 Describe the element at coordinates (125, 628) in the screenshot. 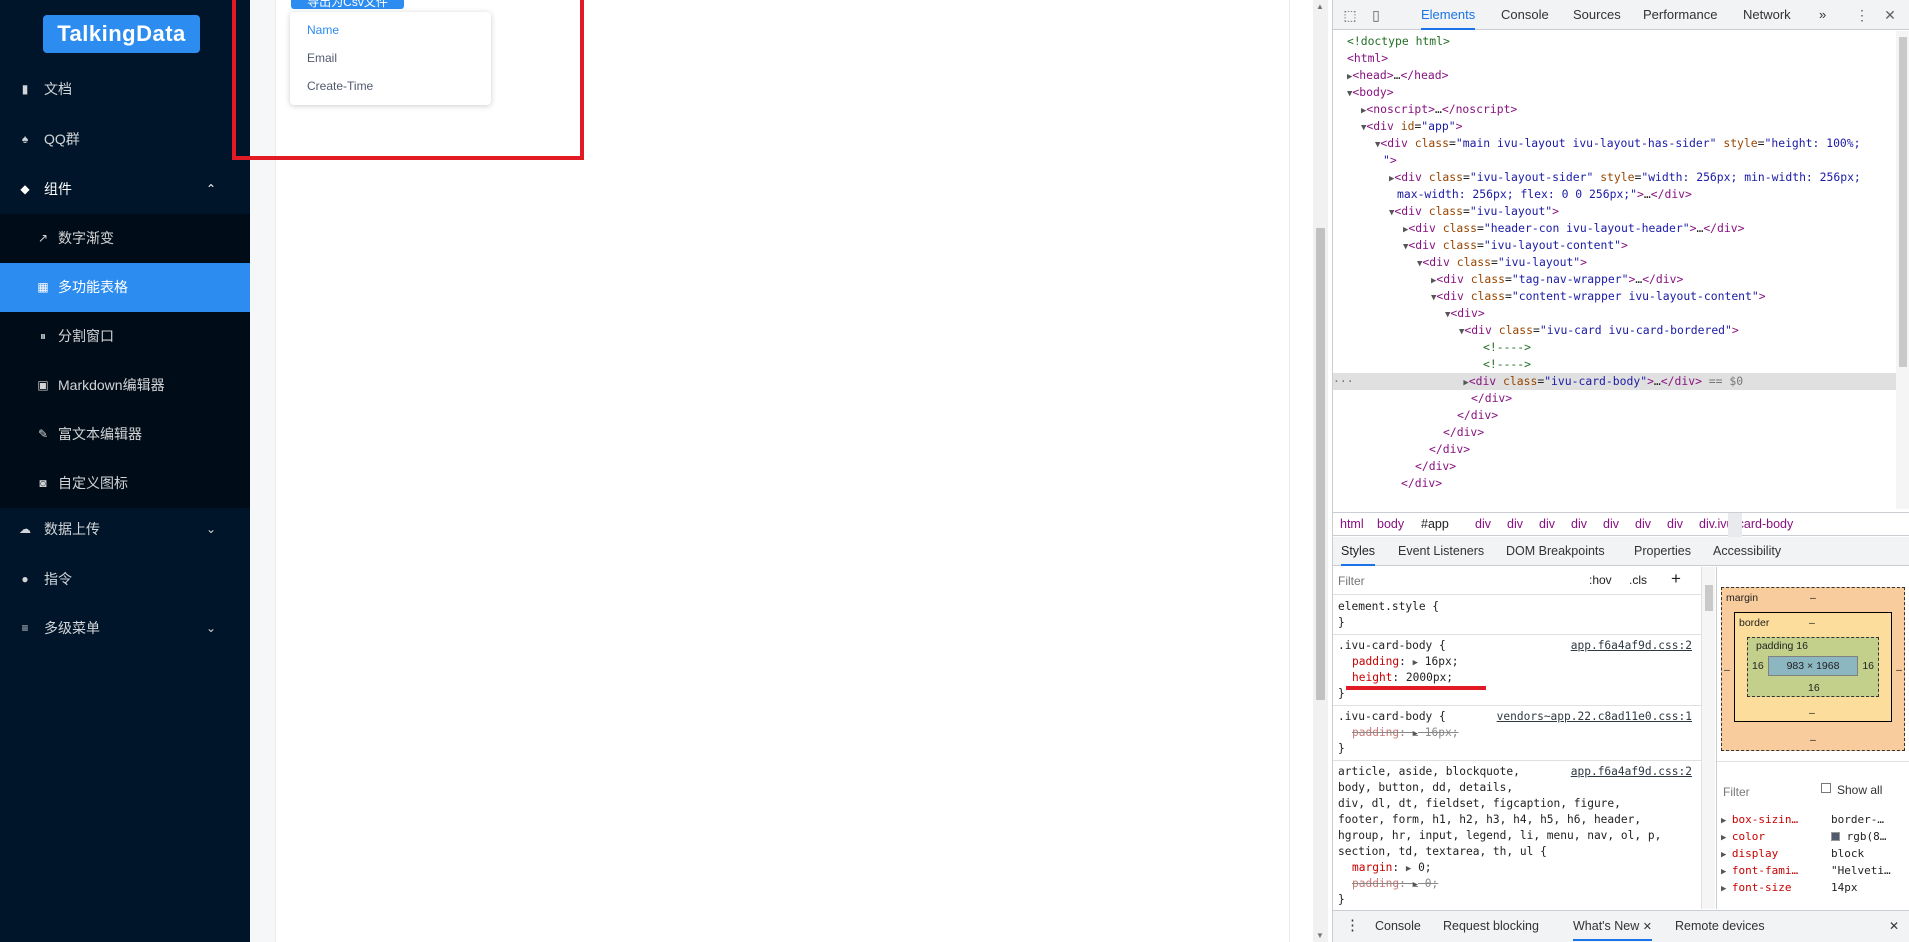

I see `sidebar-item-multilevel: ≡ 多级菜单 ⌄` at that location.